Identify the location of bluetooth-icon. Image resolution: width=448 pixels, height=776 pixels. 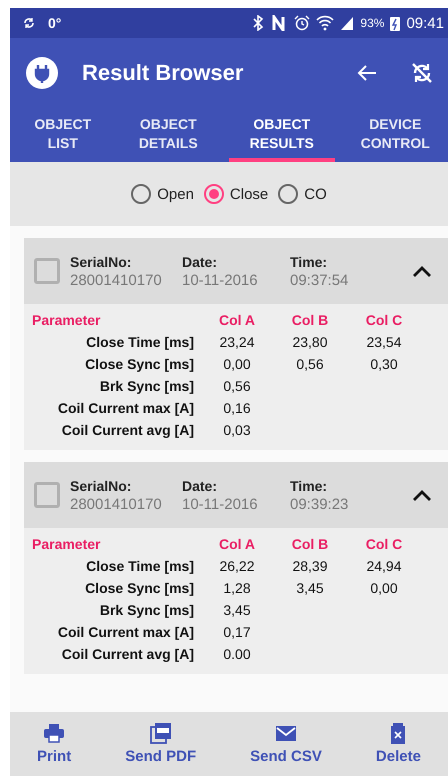
(258, 23).